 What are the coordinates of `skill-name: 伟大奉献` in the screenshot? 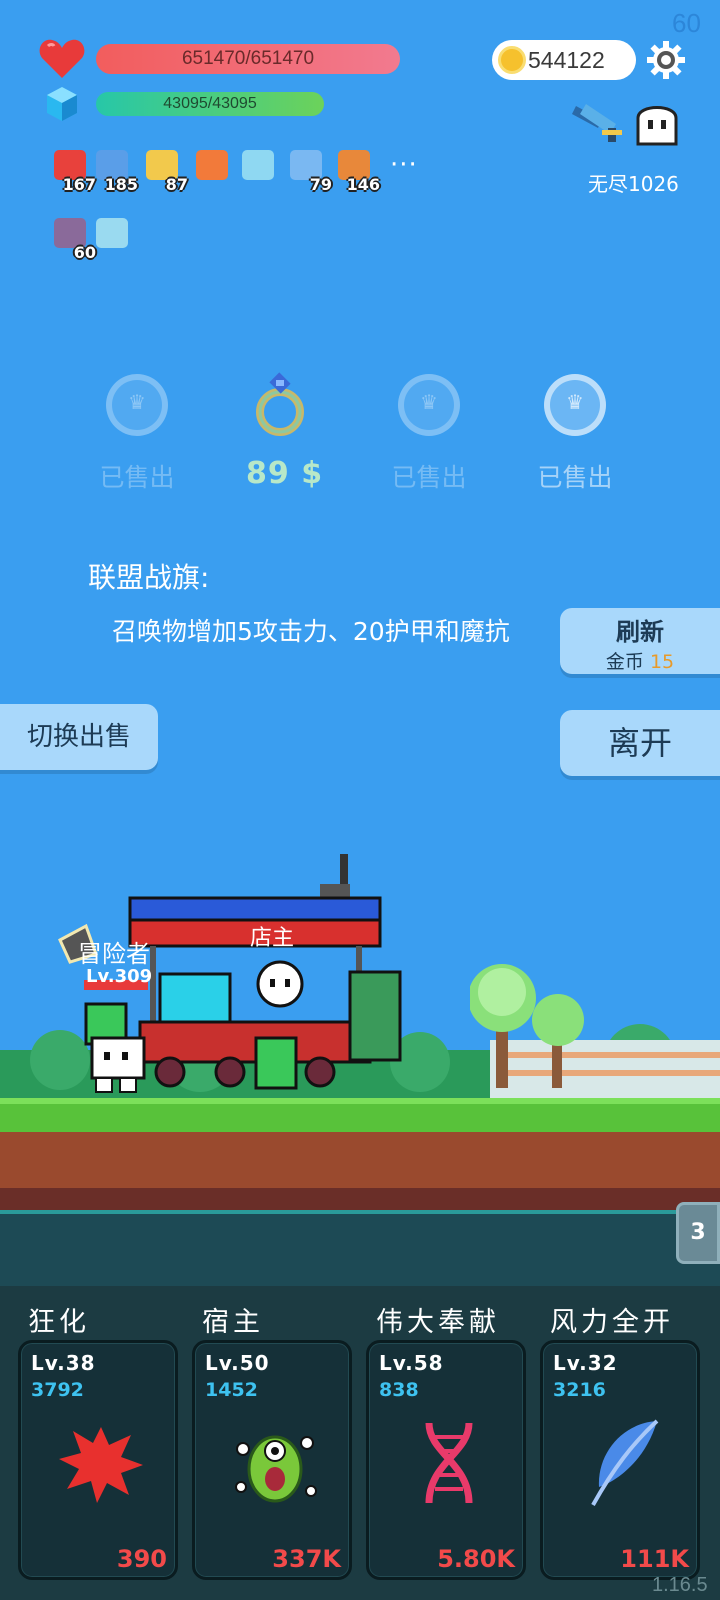 It's located at (438, 1322).